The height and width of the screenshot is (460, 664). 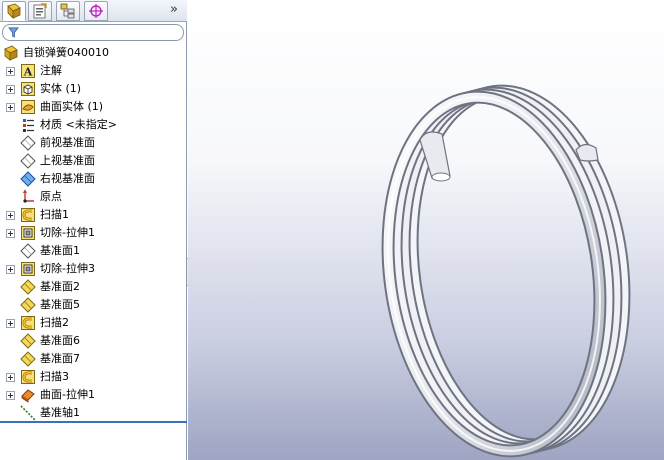 What do you see at coordinates (67, 268) in the screenshot?
I see `tree-item-label: 切除-拉伸3` at bounding box center [67, 268].